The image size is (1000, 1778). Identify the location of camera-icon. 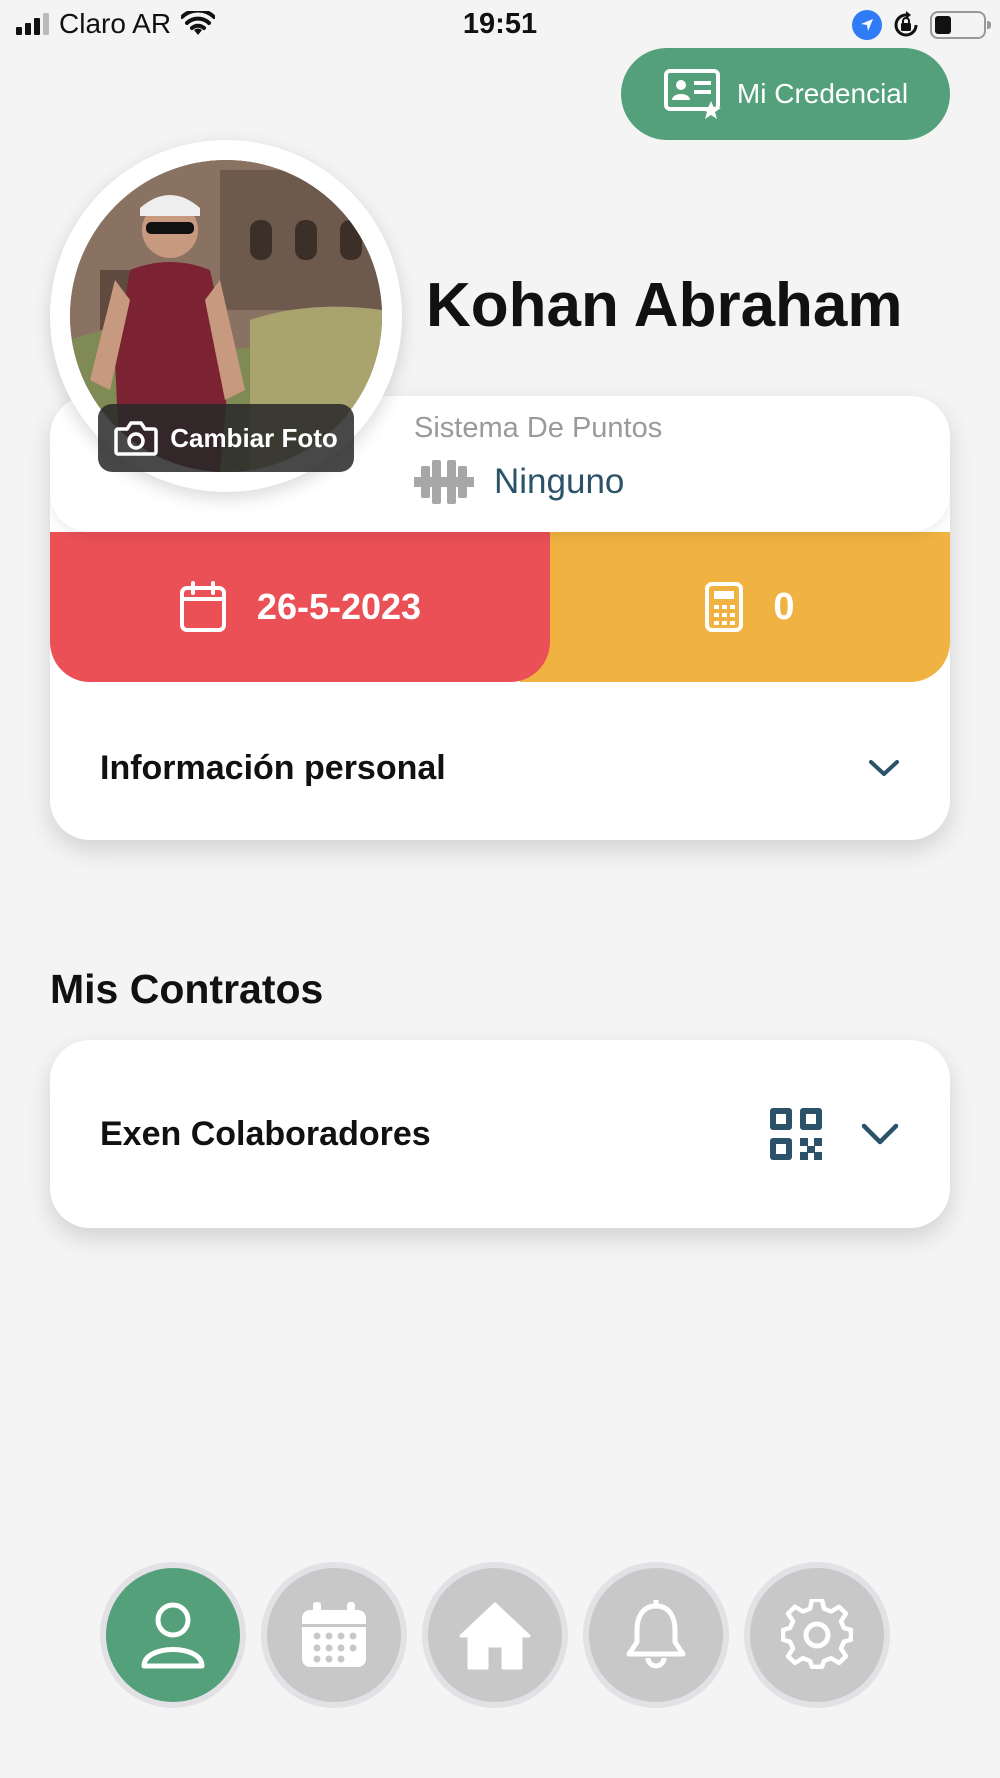
(136, 438).